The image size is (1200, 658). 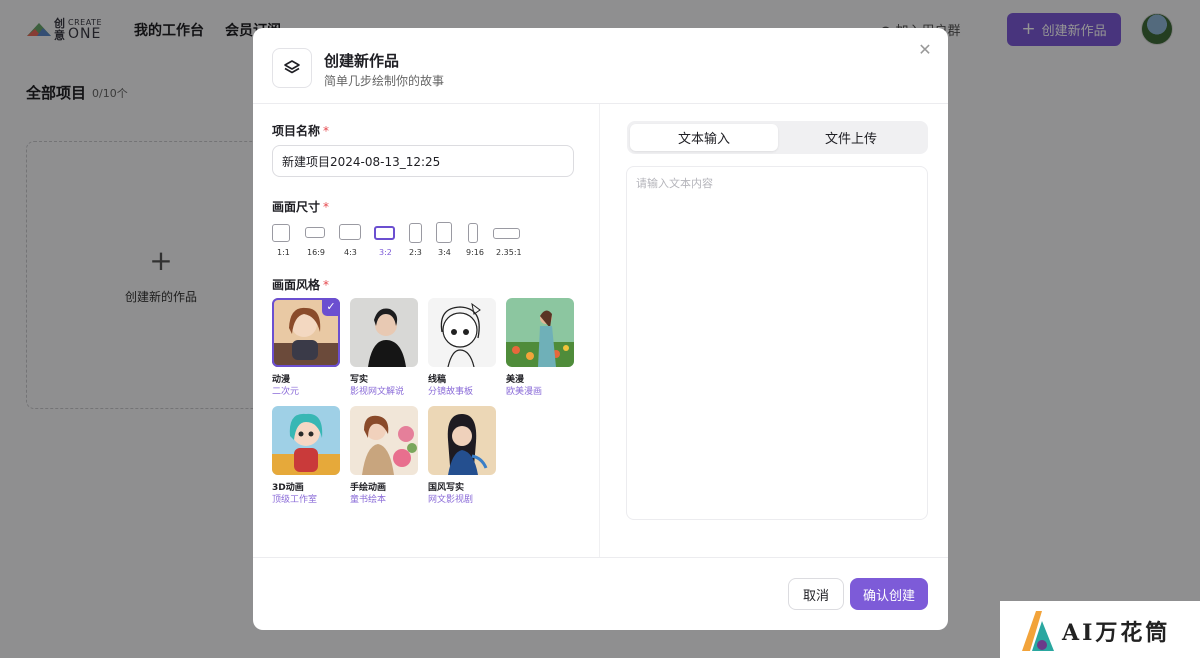 What do you see at coordinates (362, 61) in the screenshot?
I see `modal-title: 创建新作品` at bounding box center [362, 61].